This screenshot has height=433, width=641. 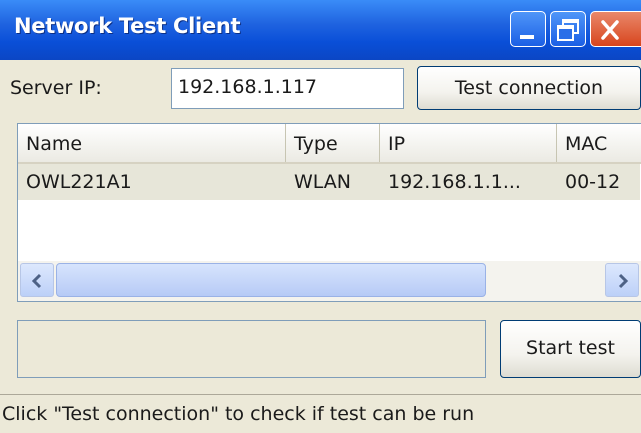 I want to click on start-test-button: Start test, so click(x=570, y=349).